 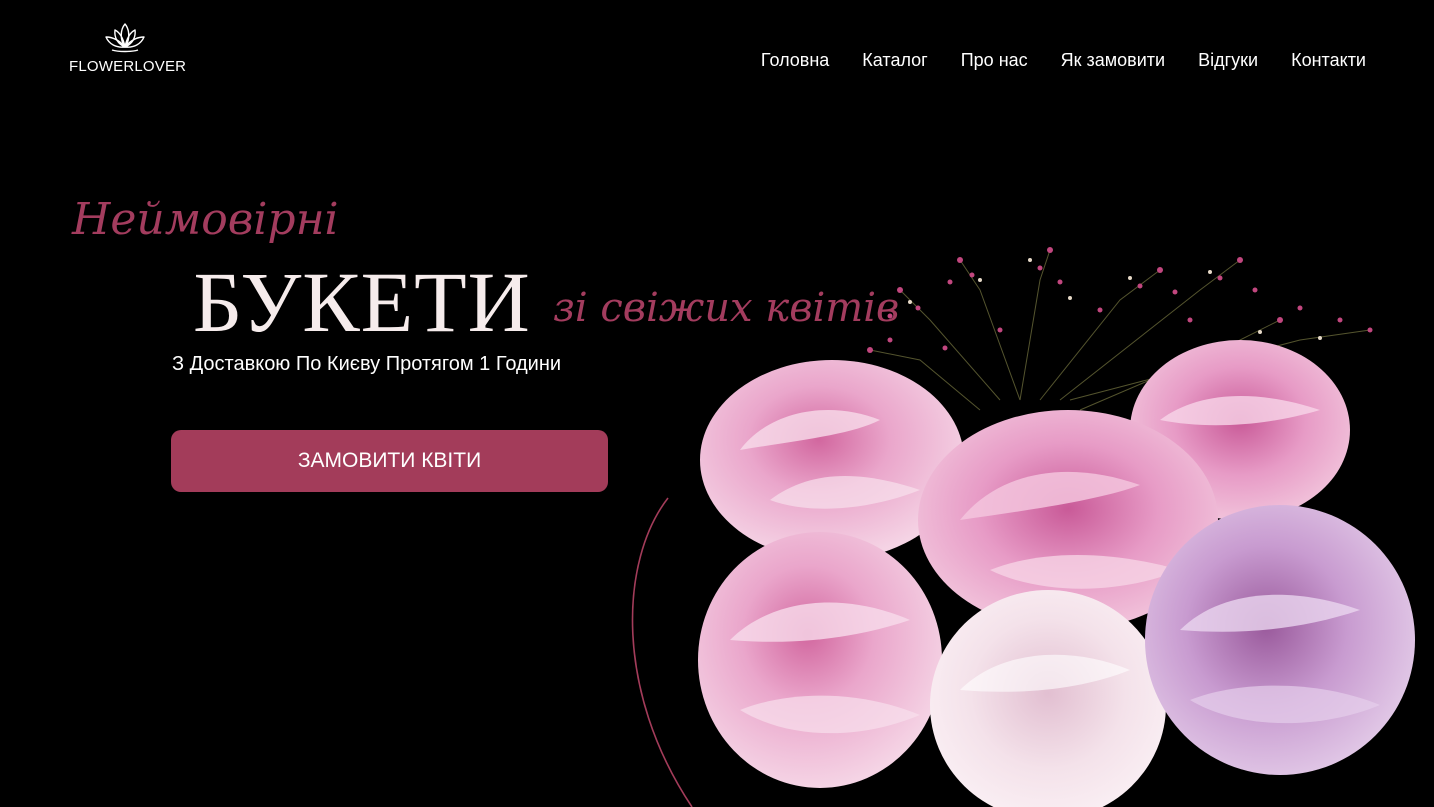 I want to click on hero-script-tail: зі свіжих квітів, so click(x=726, y=308).